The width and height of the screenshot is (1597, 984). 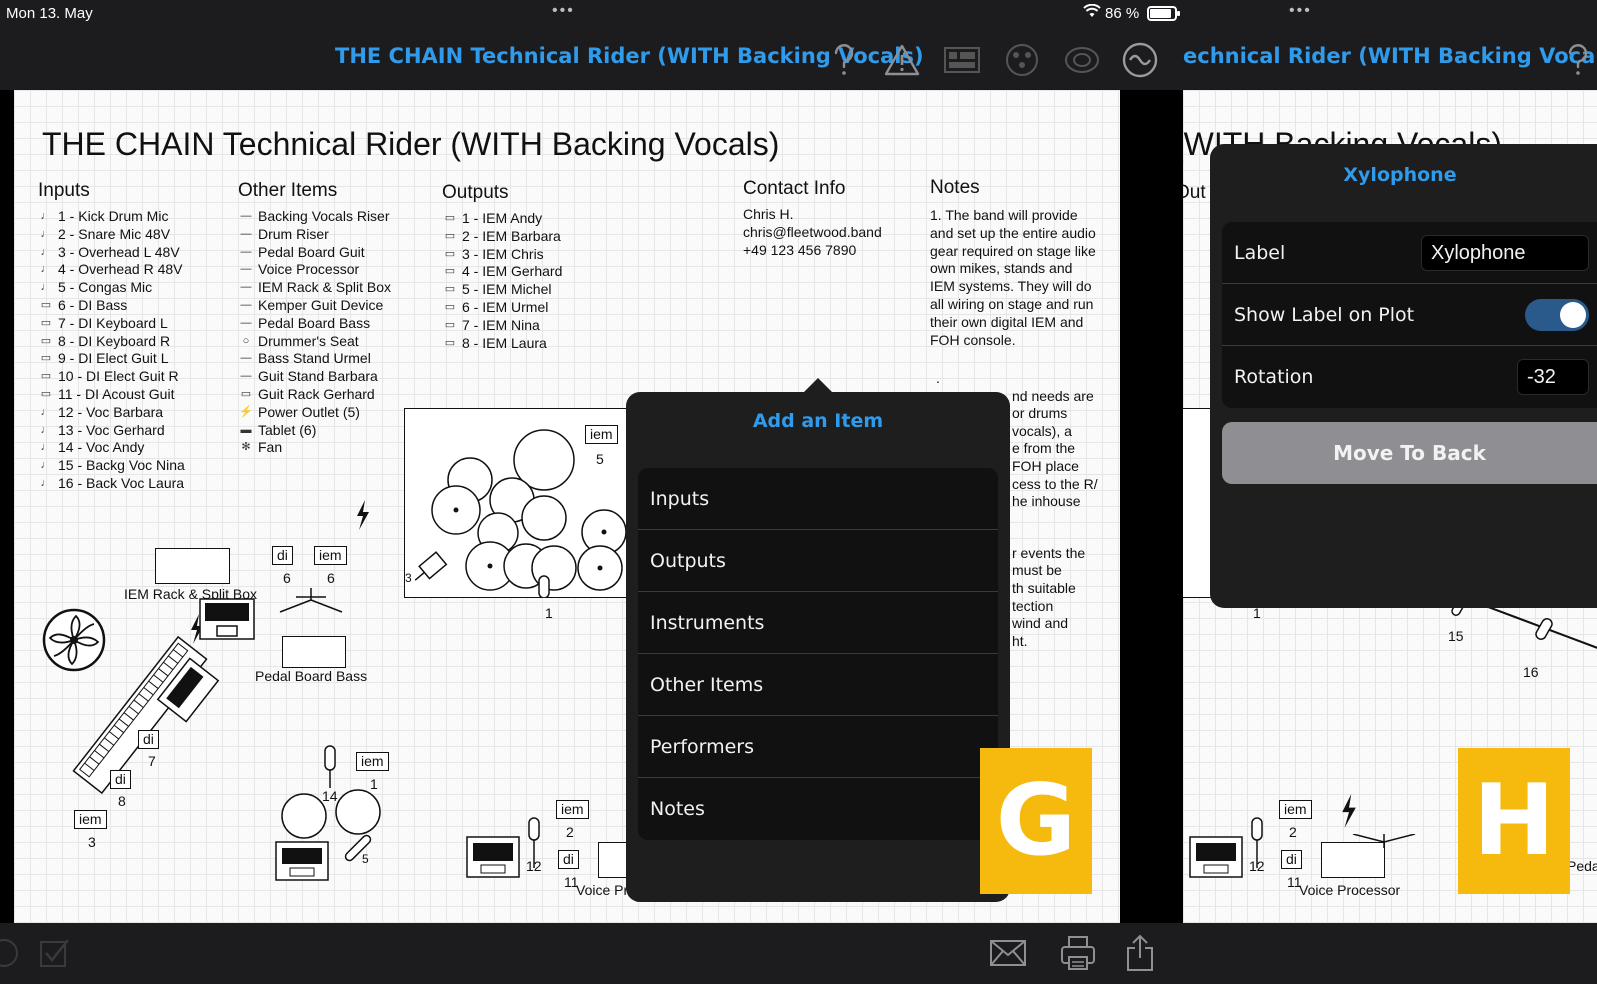 What do you see at coordinates (818, 809) in the screenshot?
I see `add-item-notes: Notes` at bounding box center [818, 809].